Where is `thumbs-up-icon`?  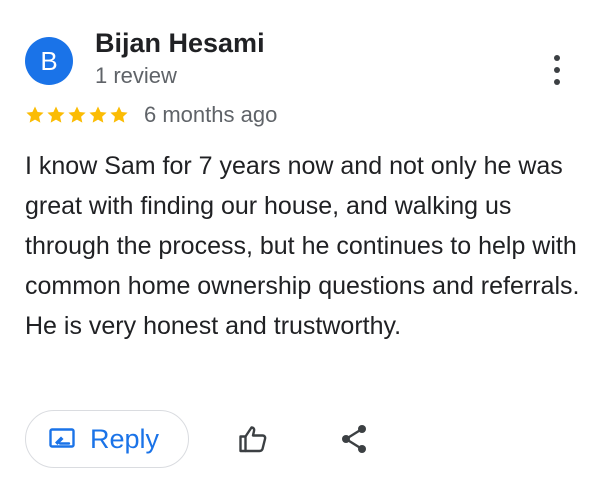 thumbs-up-icon is located at coordinates (253, 439).